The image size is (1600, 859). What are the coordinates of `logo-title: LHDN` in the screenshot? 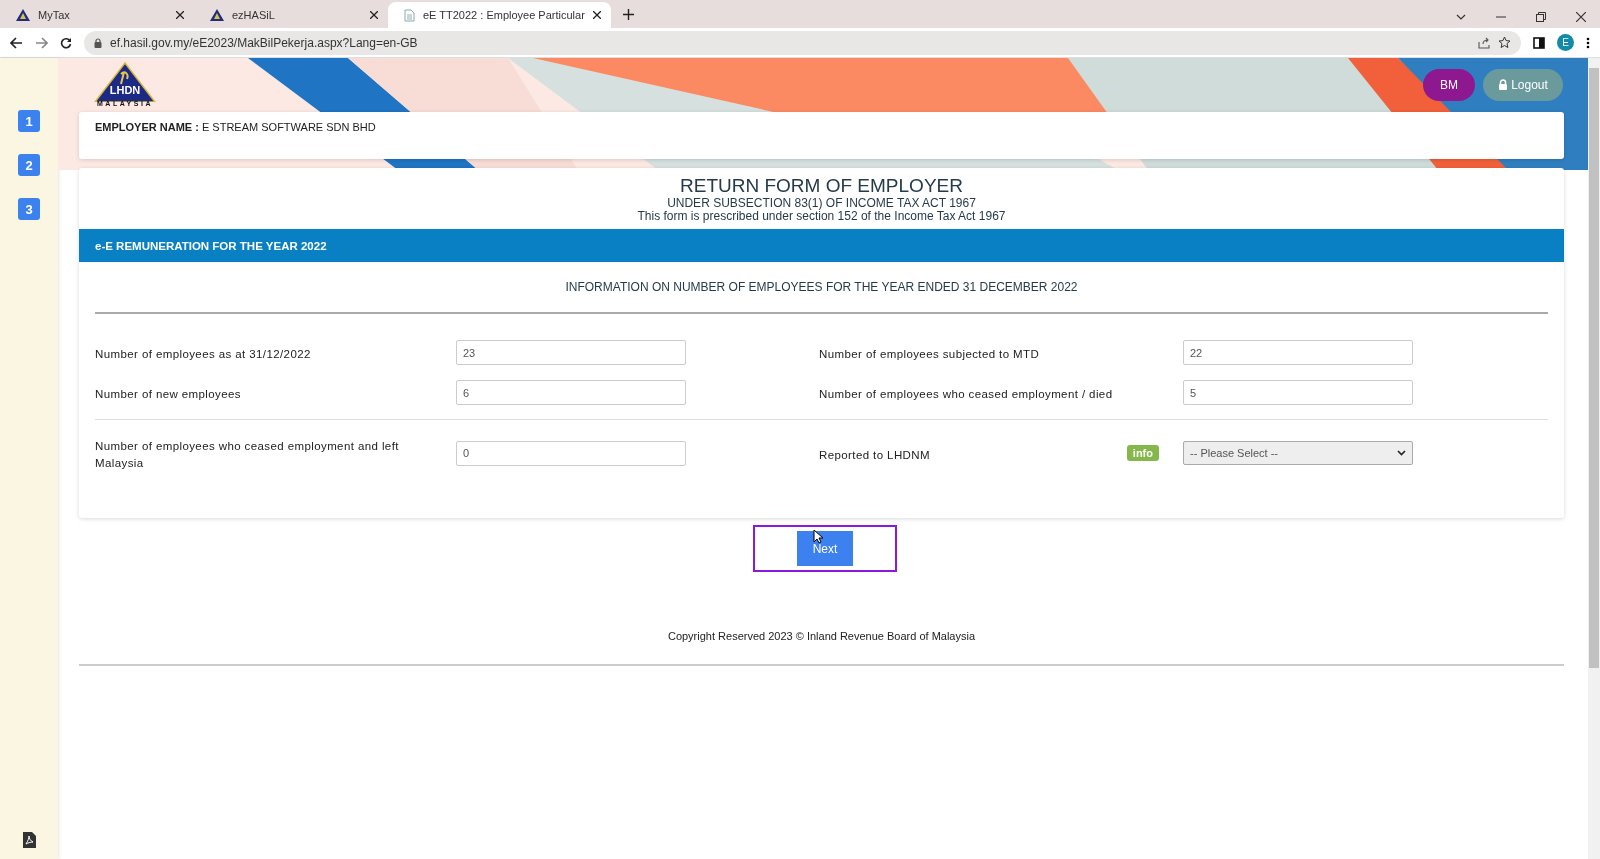 It's located at (125, 90).